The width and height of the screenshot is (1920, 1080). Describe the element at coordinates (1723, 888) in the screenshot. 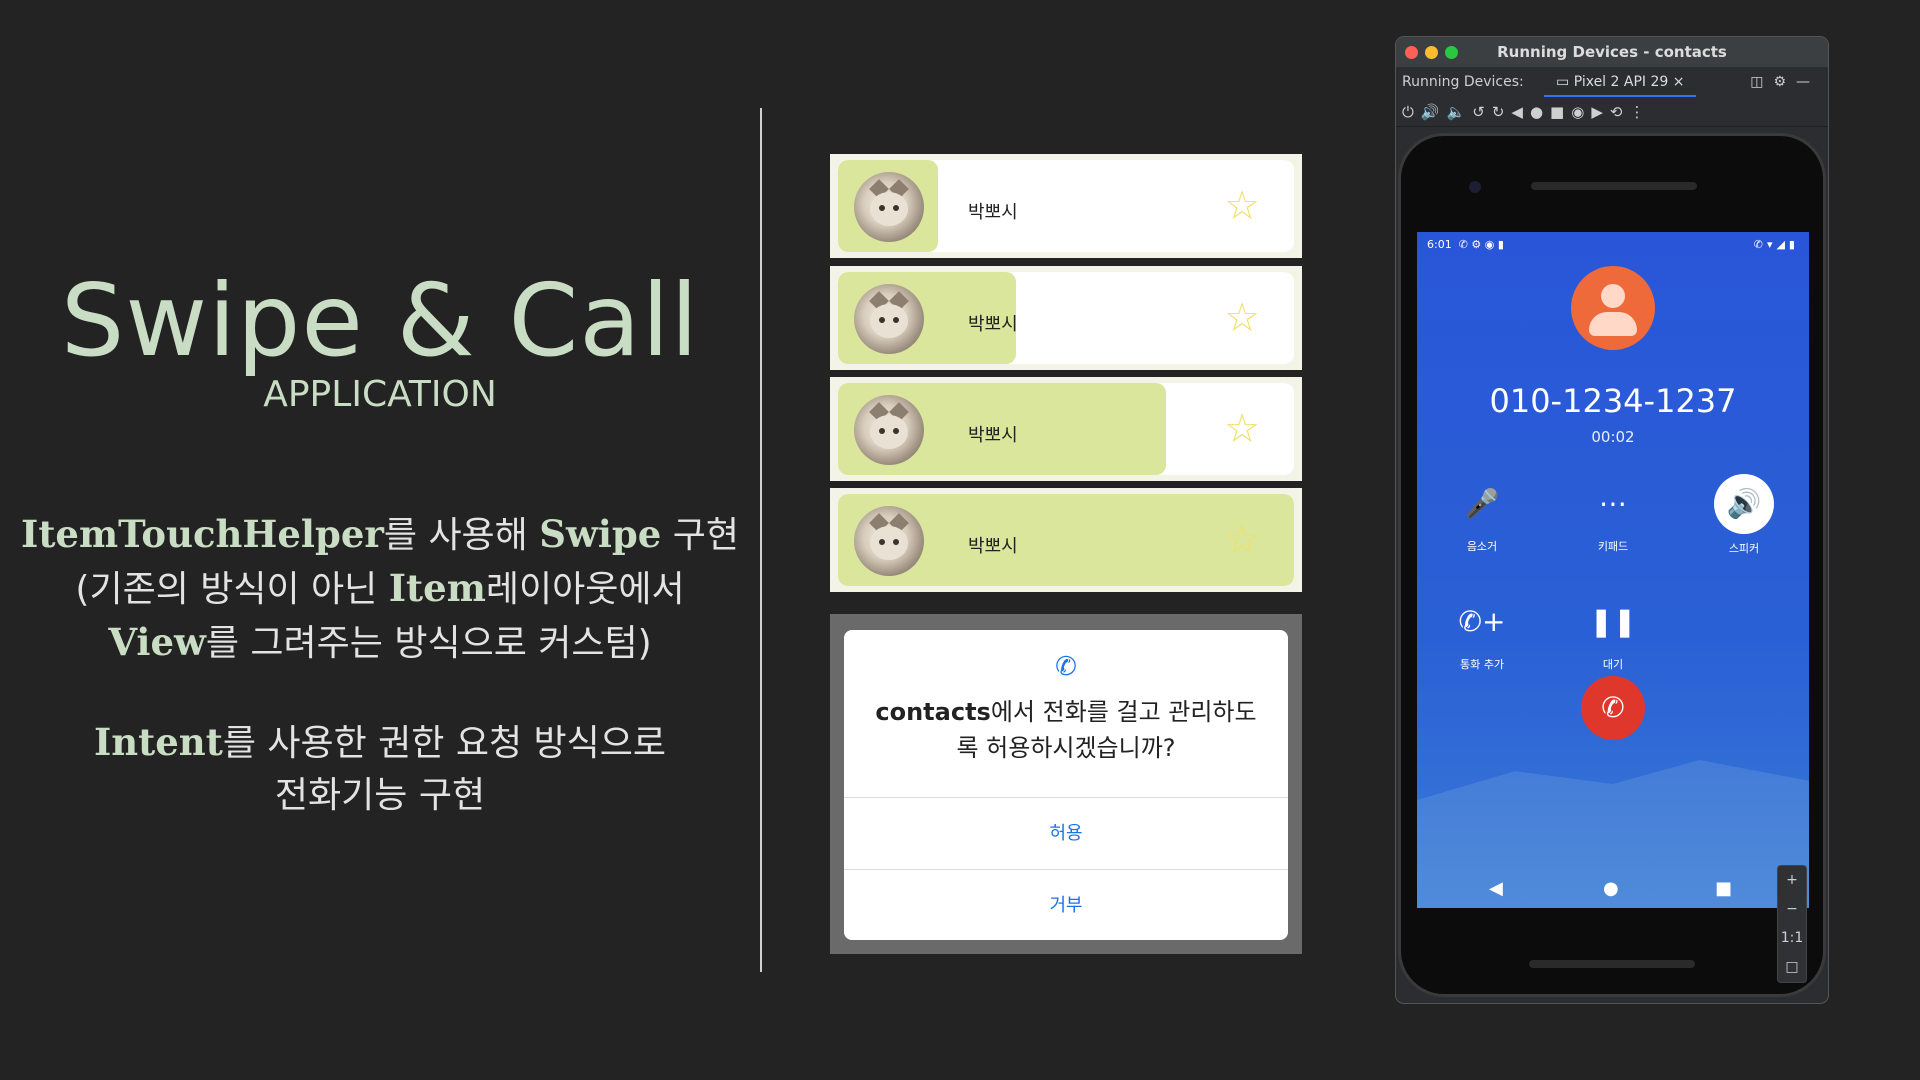

I see `nav-recents-icon: ■` at that location.